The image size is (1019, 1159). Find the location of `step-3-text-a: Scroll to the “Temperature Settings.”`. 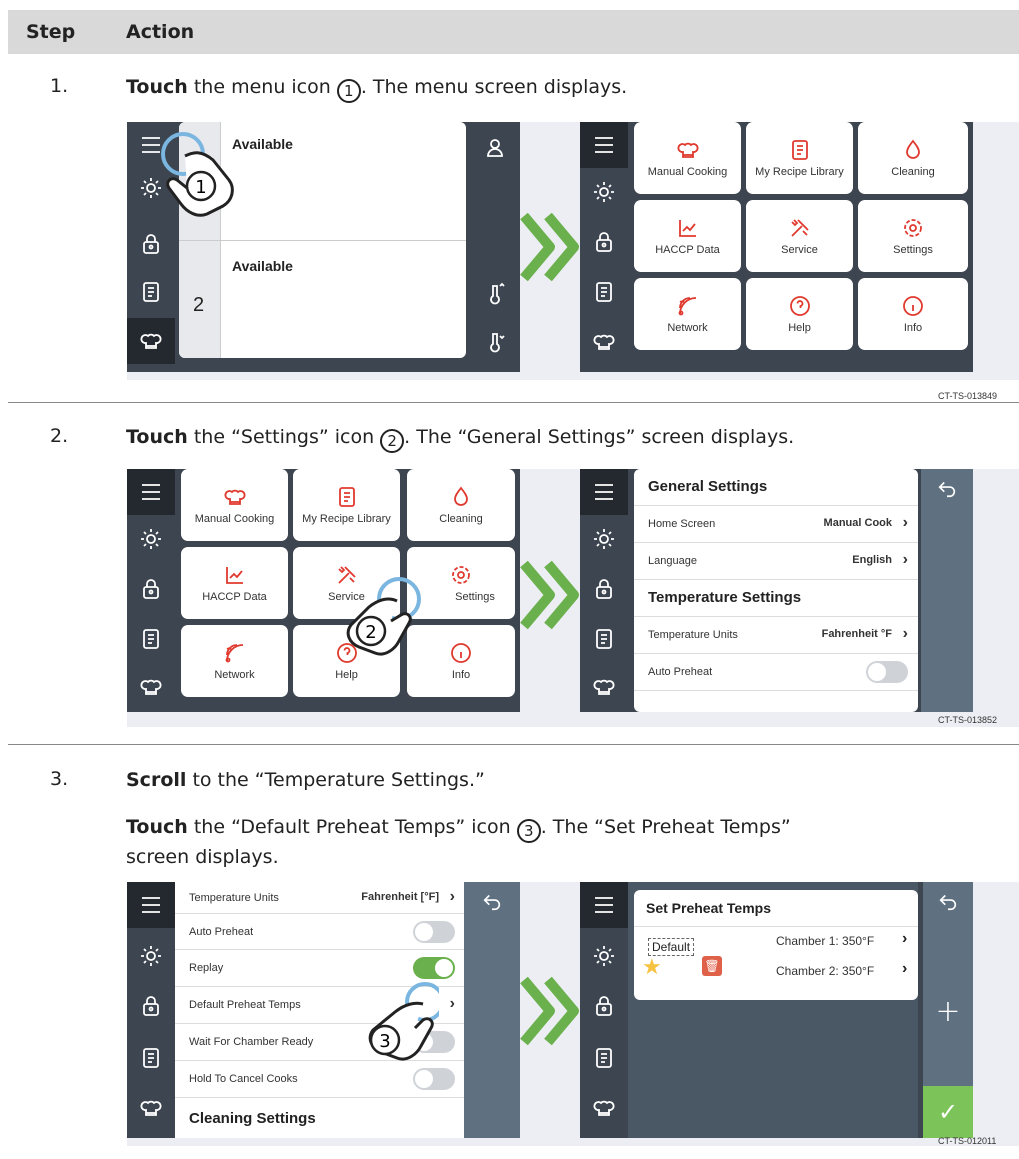

step-3-text-a: Scroll to the “Temperature Settings.” is located at coordinates (305, 780).